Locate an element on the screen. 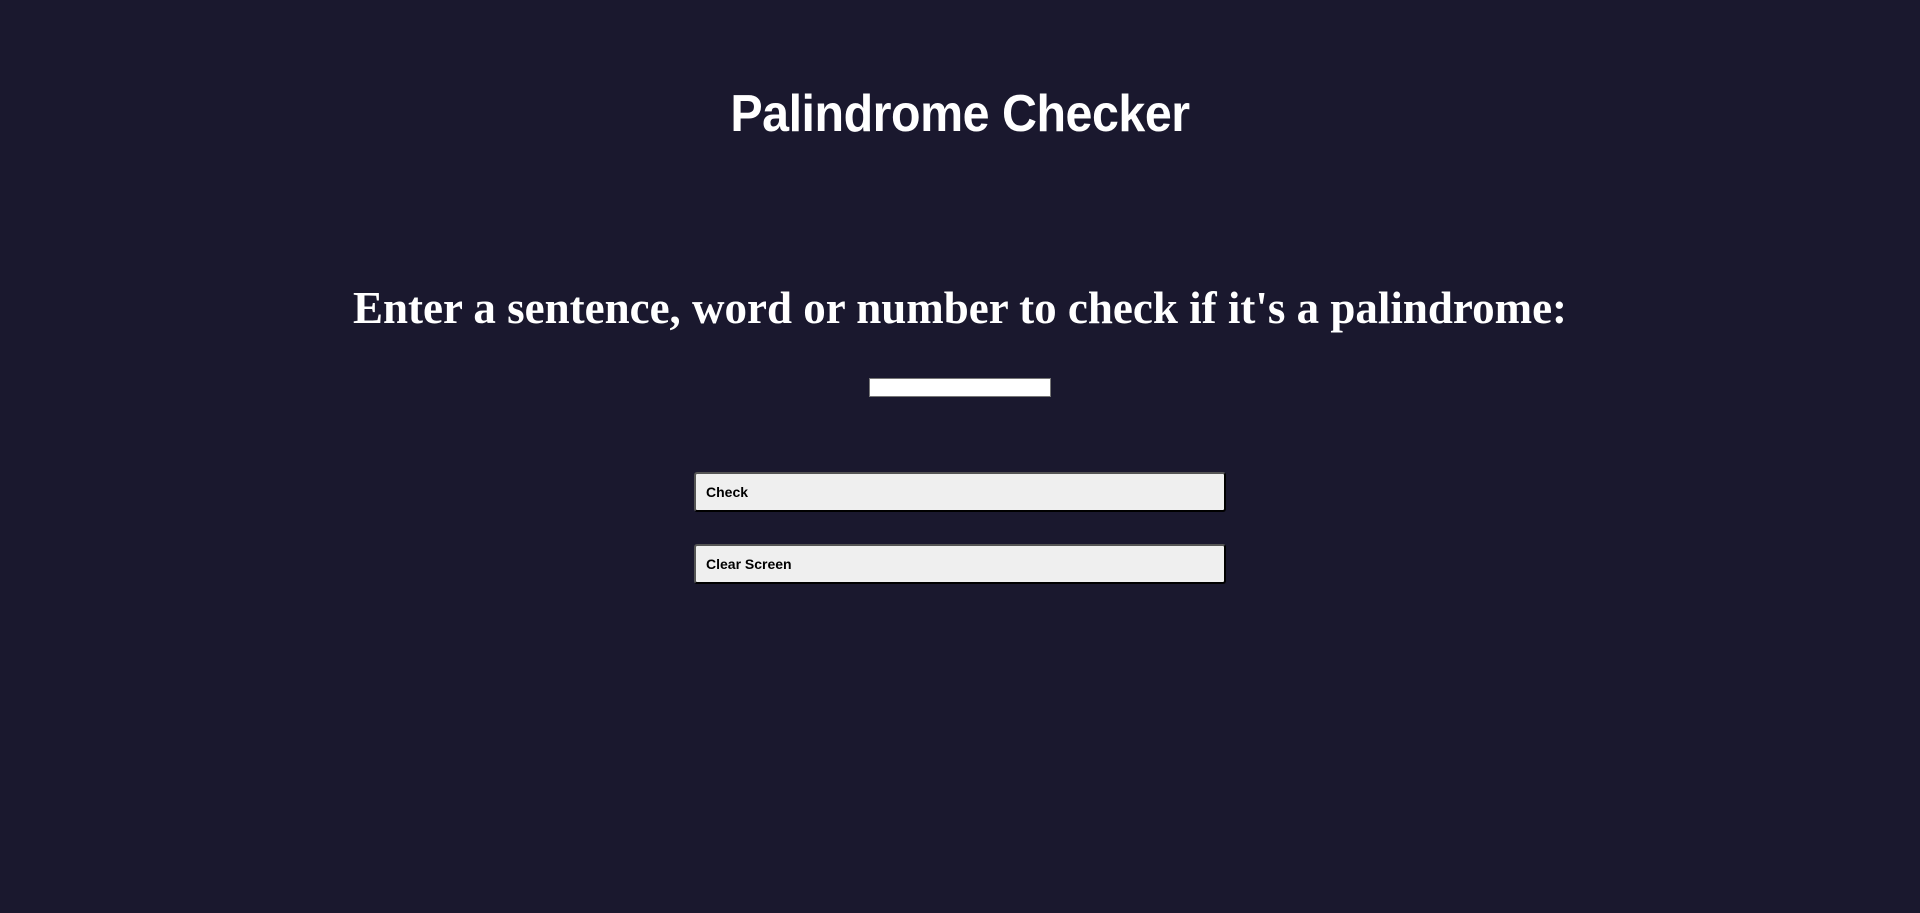 The height and width of the screenshot is (913, 1920). check-button: Check is located at coordinates (960, 492).